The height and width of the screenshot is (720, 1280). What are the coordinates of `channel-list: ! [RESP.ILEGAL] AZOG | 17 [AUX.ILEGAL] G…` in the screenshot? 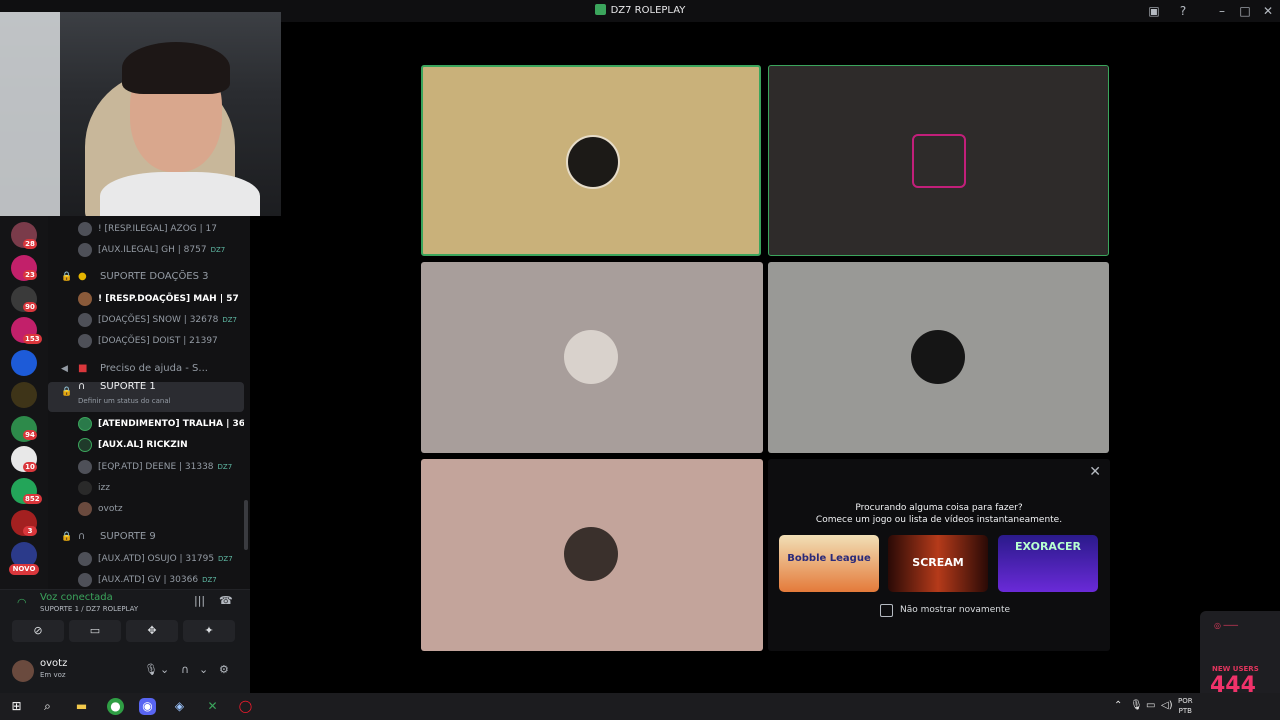 It's located at (149, 402).